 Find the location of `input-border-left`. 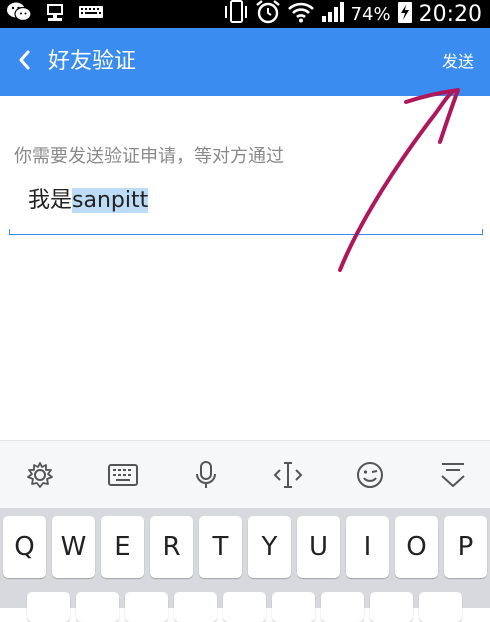

input-border-left is located at coordinates (9, 232).